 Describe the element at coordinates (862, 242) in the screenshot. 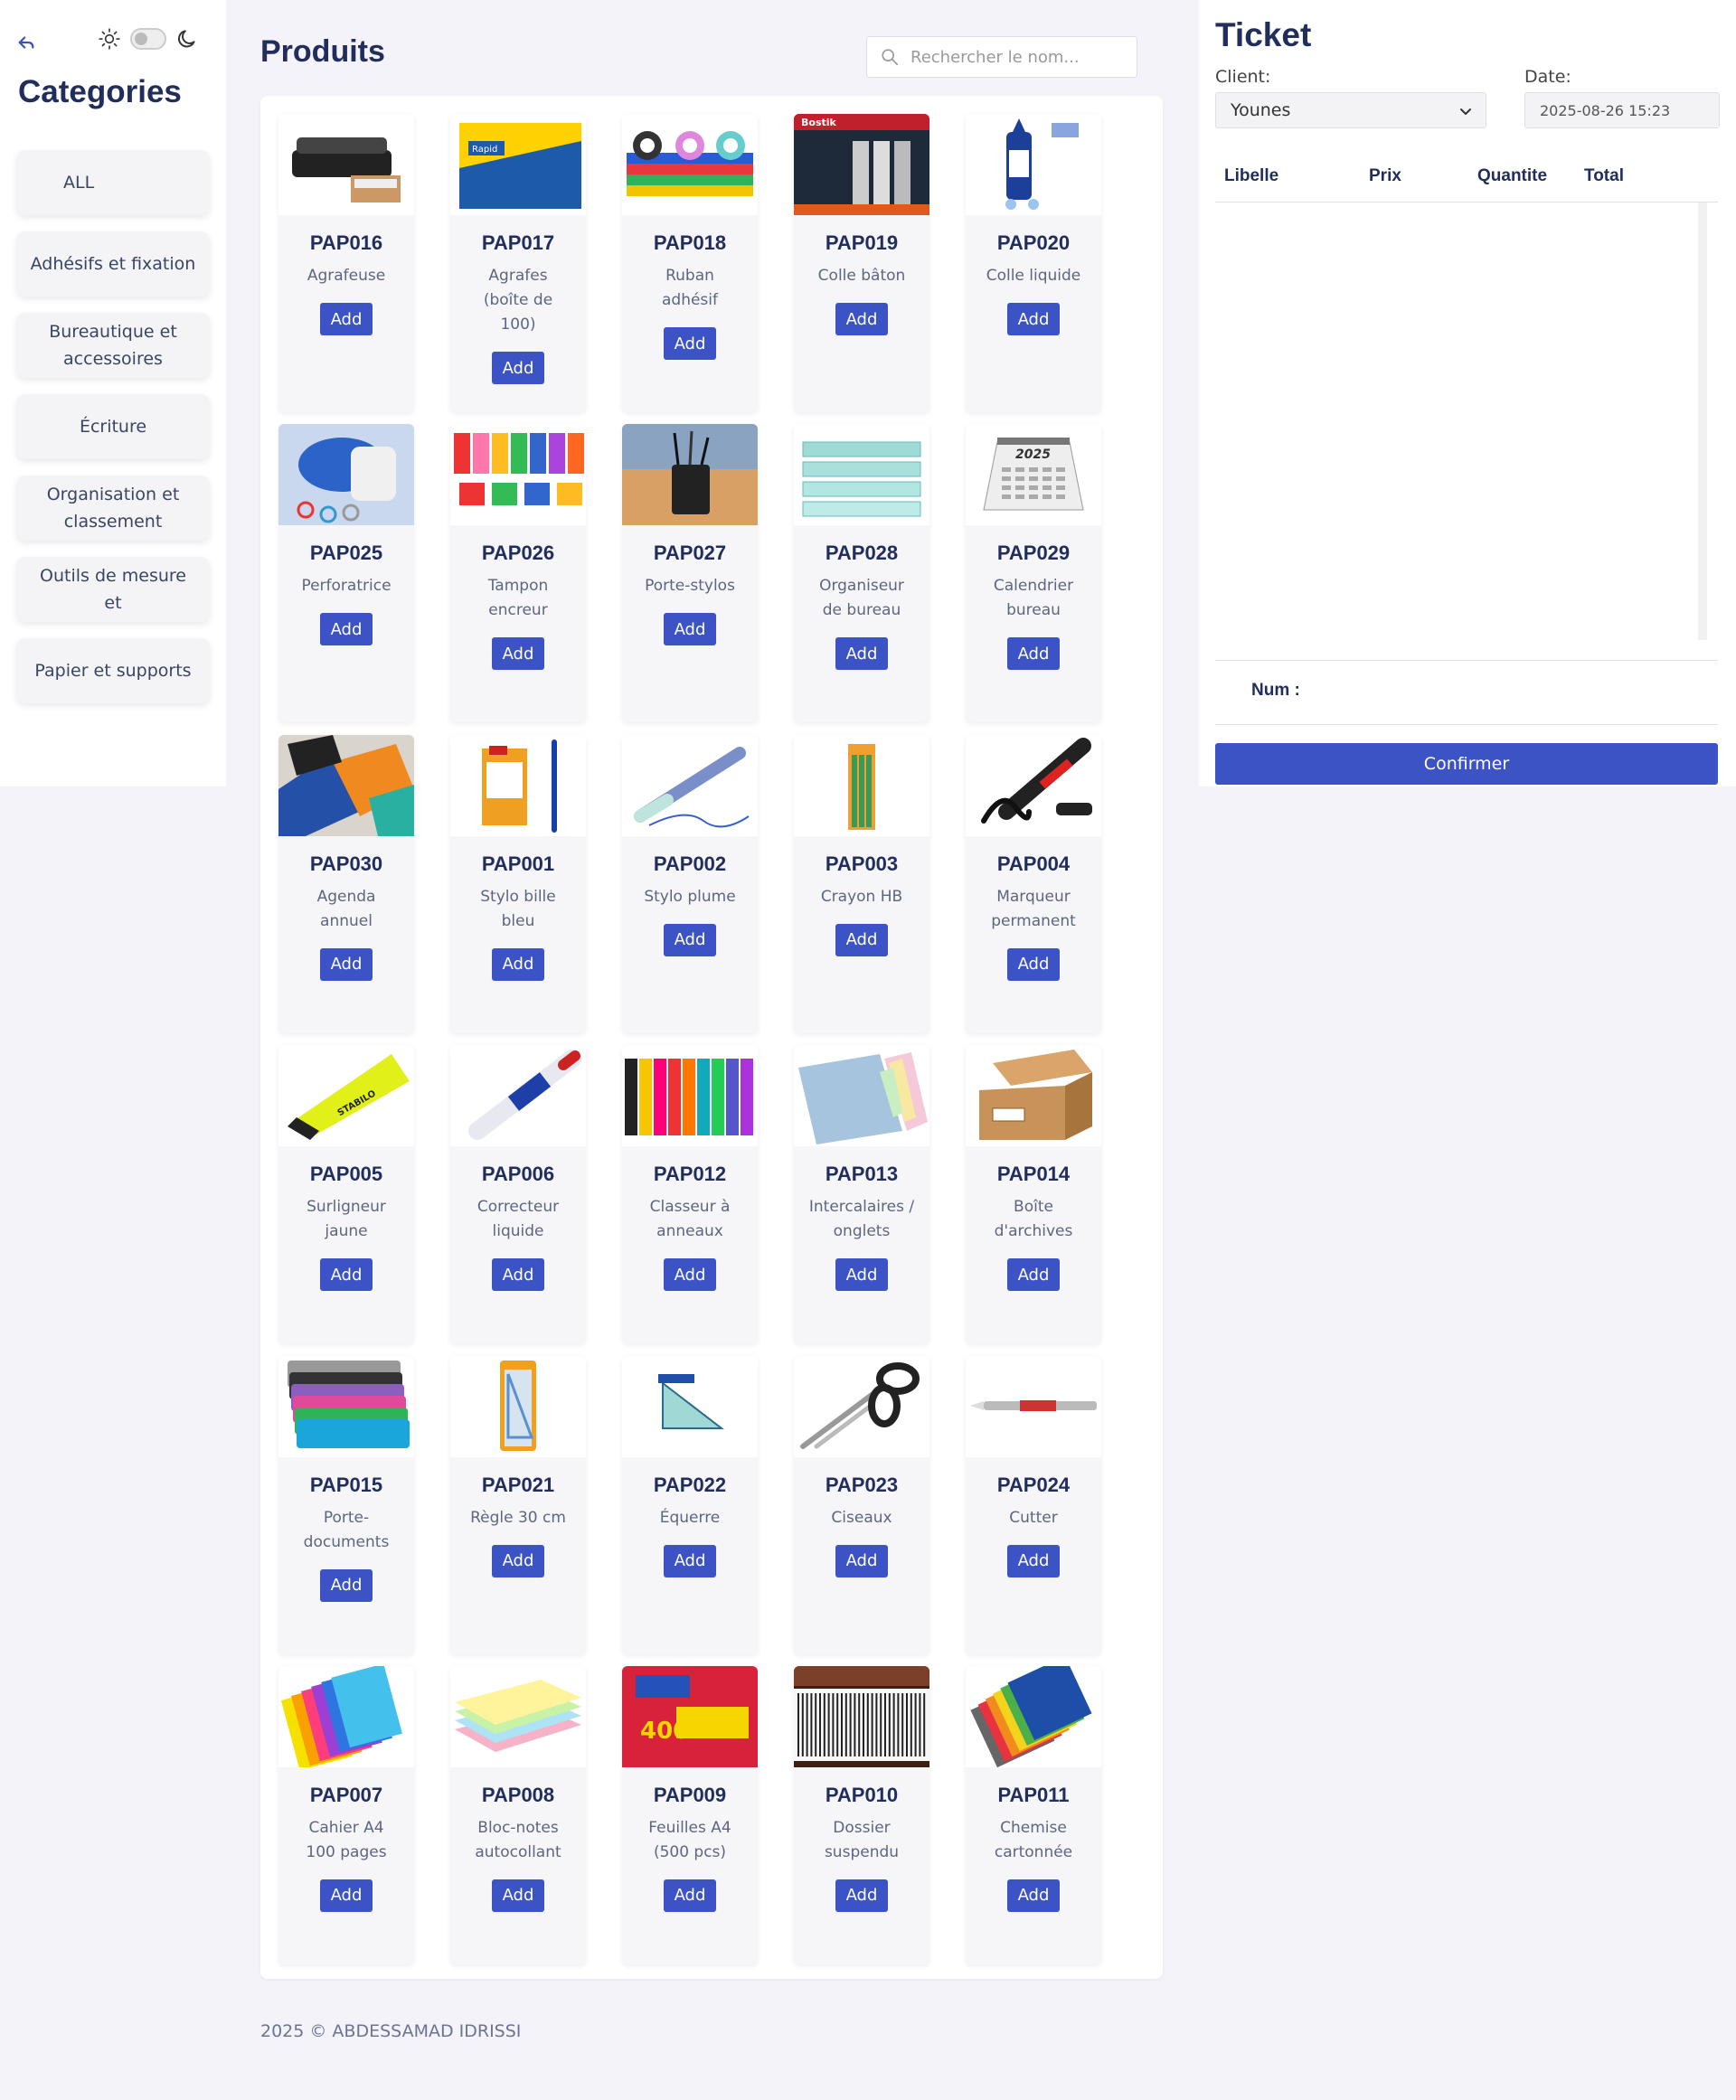

I see `product-code: PAP019` at that location.